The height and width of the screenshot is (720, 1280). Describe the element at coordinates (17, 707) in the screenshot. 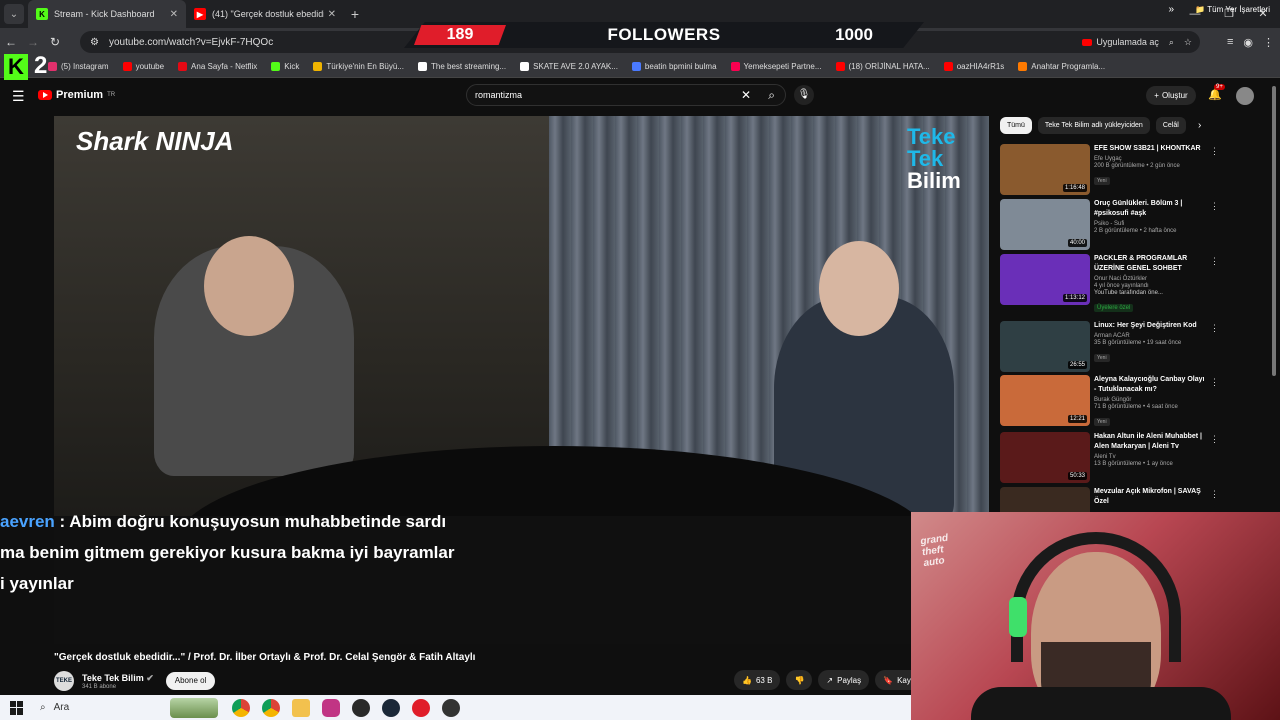

I see `windows-start-icon` at that location.